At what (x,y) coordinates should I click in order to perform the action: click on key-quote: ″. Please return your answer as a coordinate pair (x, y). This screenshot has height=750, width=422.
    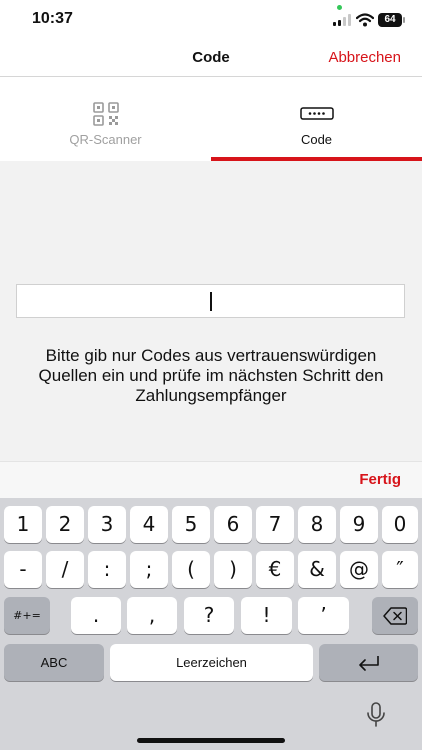
    Looking at the image, I should click on (400, 569).